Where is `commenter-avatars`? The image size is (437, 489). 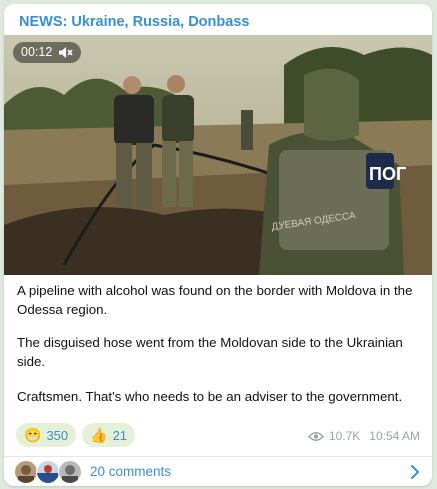 commenter-avatars is located at coordinates (48, 472).